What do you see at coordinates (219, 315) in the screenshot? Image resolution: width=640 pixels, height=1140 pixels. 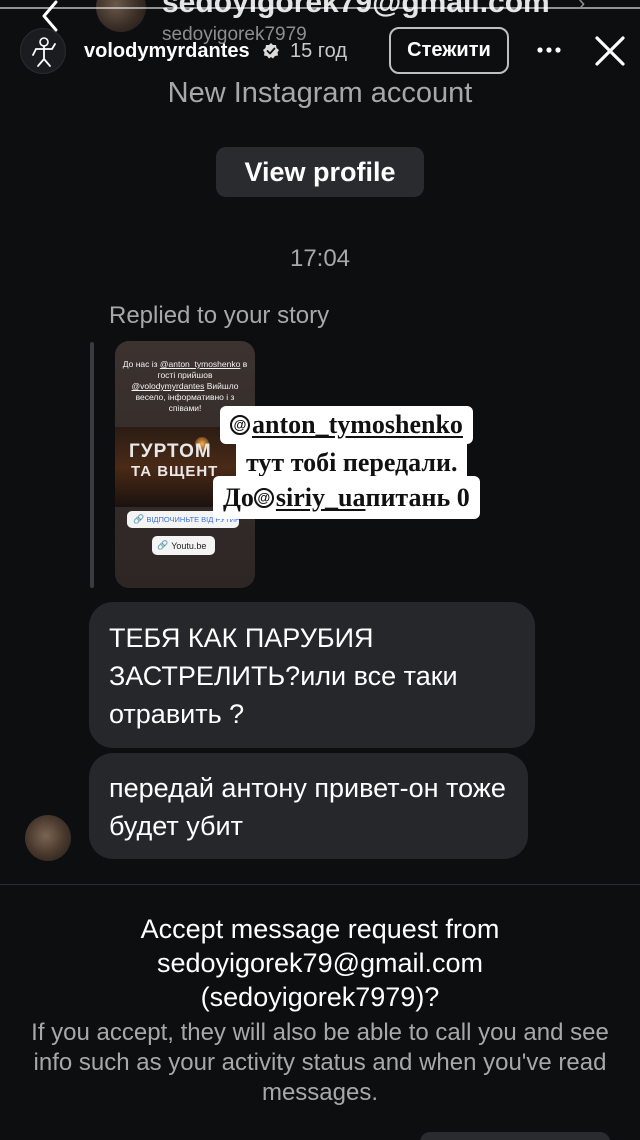 I see `replied-to-story-label: Replied to your story` at bounding box center [219, 315].